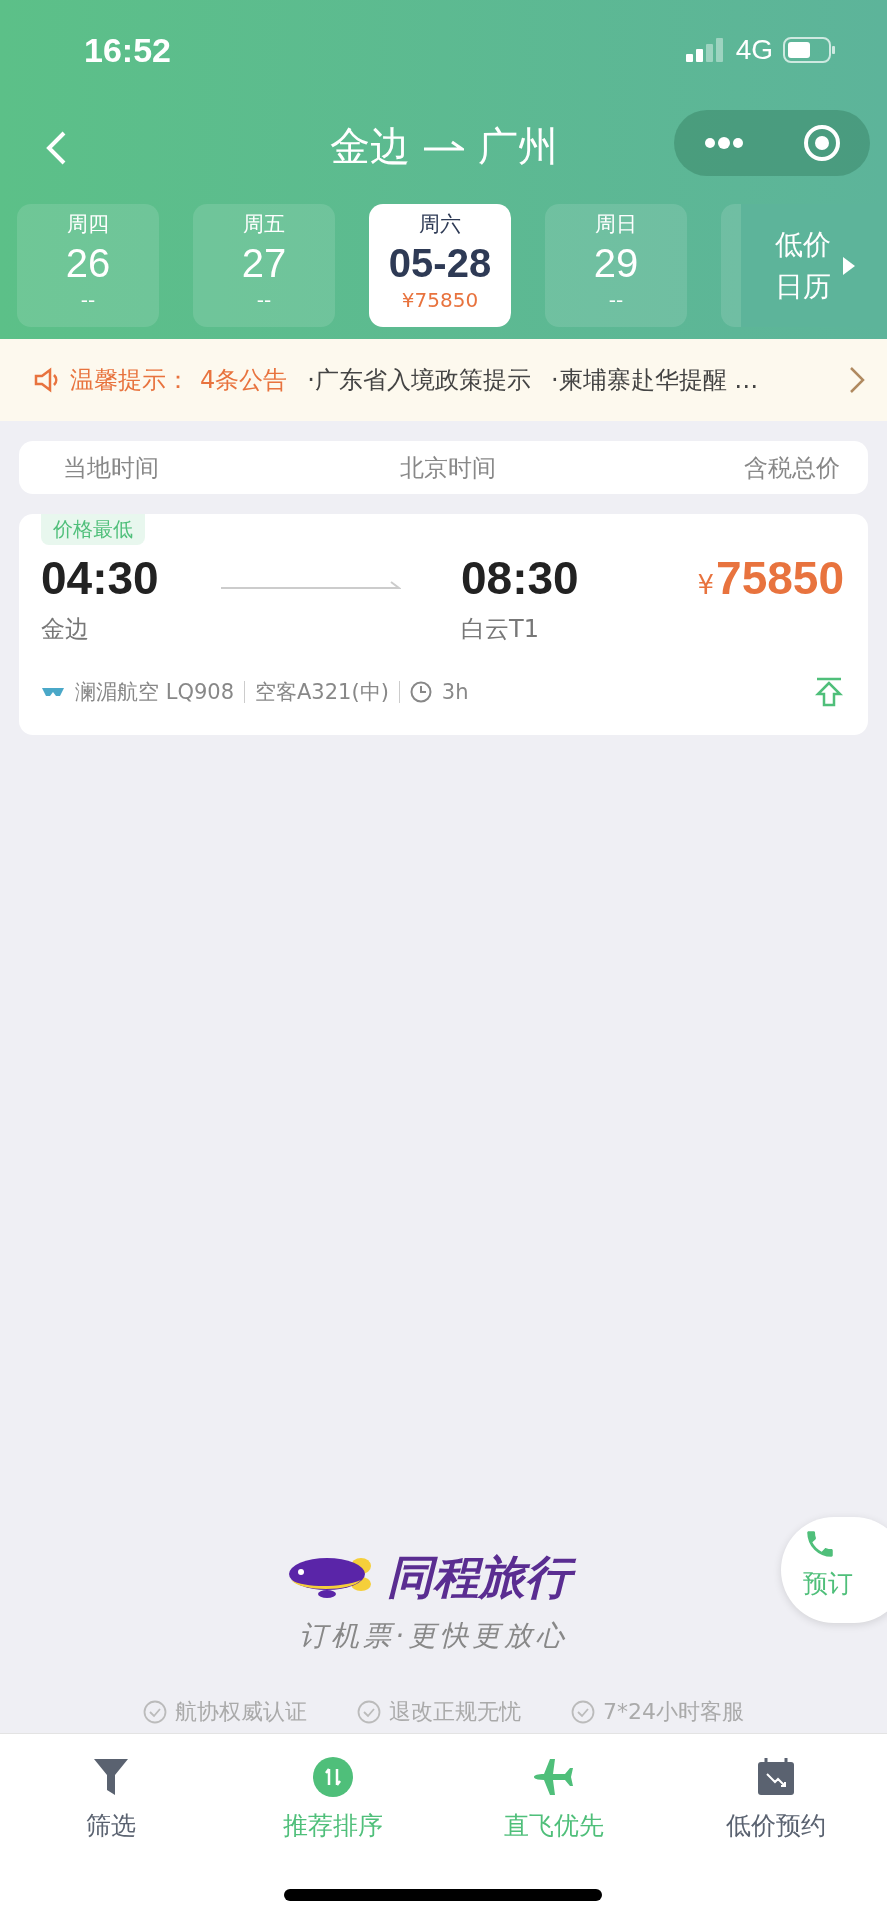  I want to click on date-tab: 周四 26 --, so click(88, 265).